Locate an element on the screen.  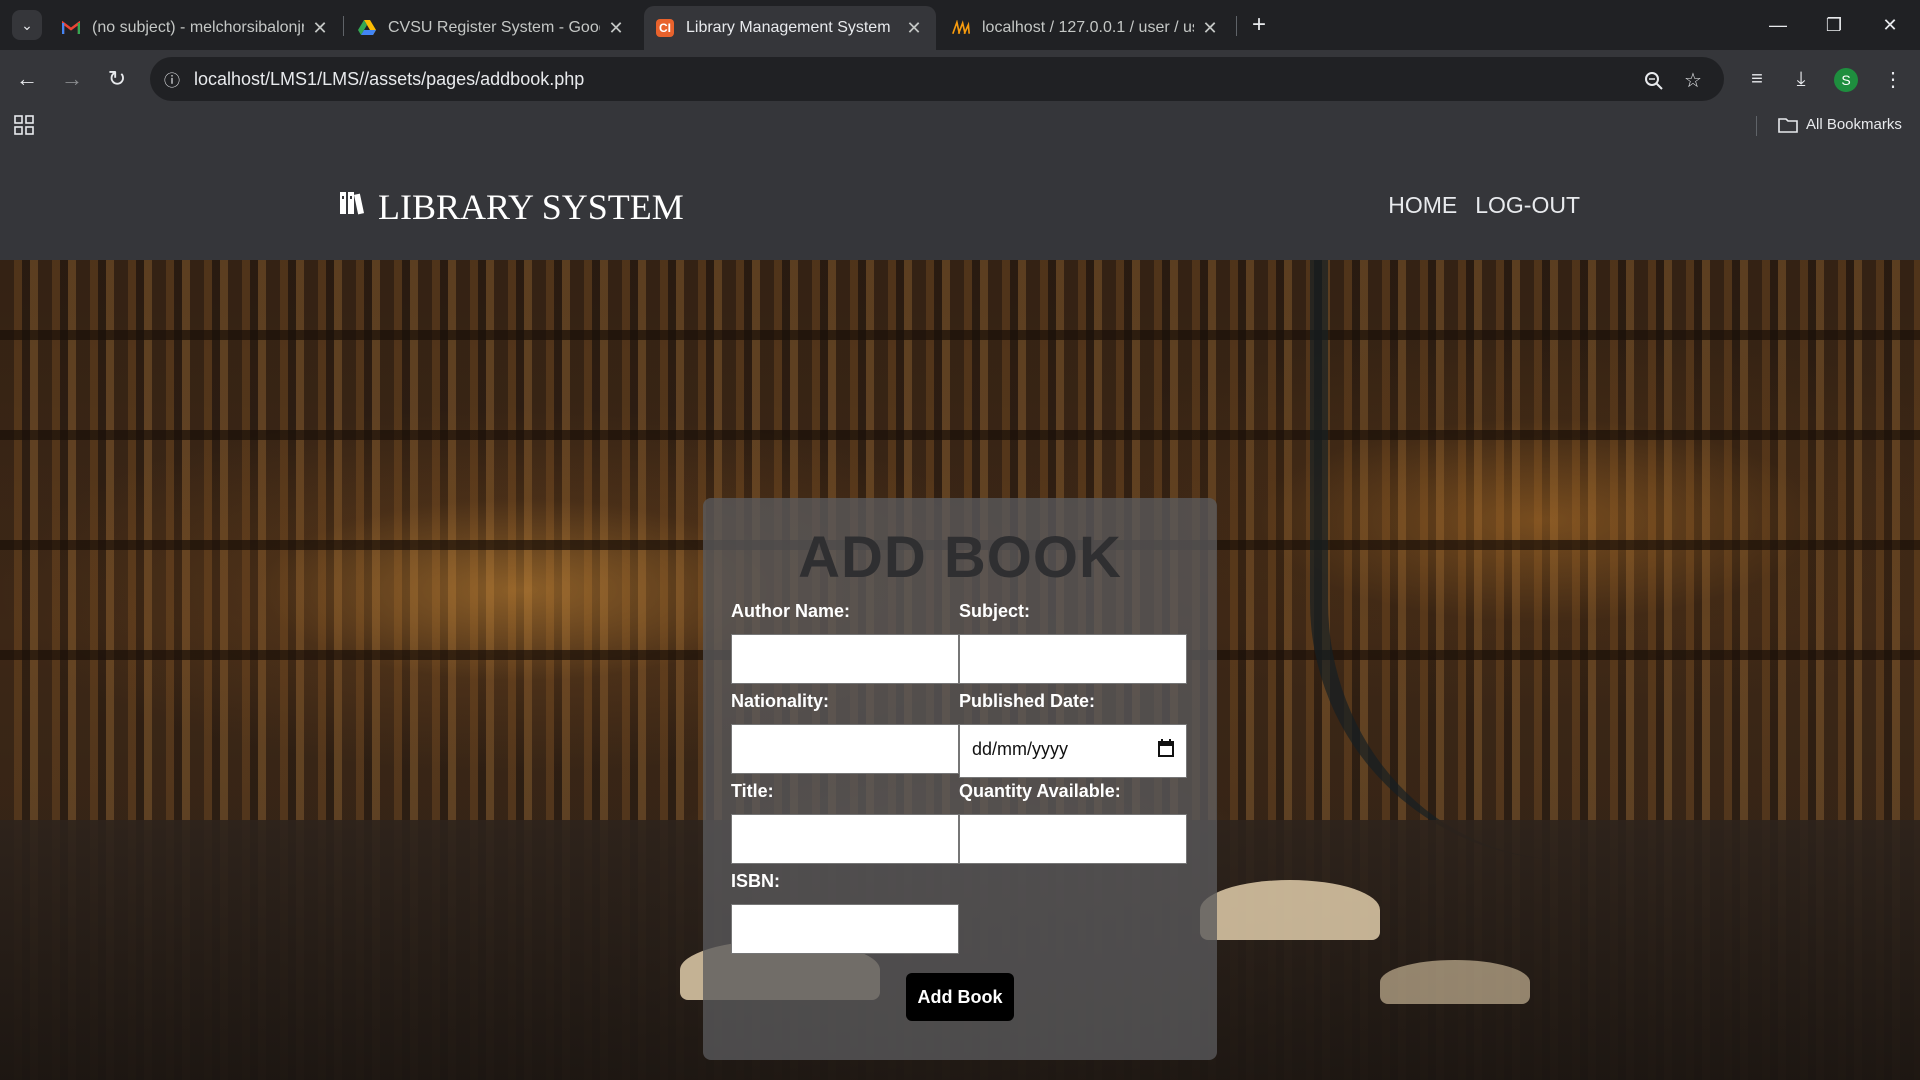
google-drive-icon is located at coordinates (367, 28).